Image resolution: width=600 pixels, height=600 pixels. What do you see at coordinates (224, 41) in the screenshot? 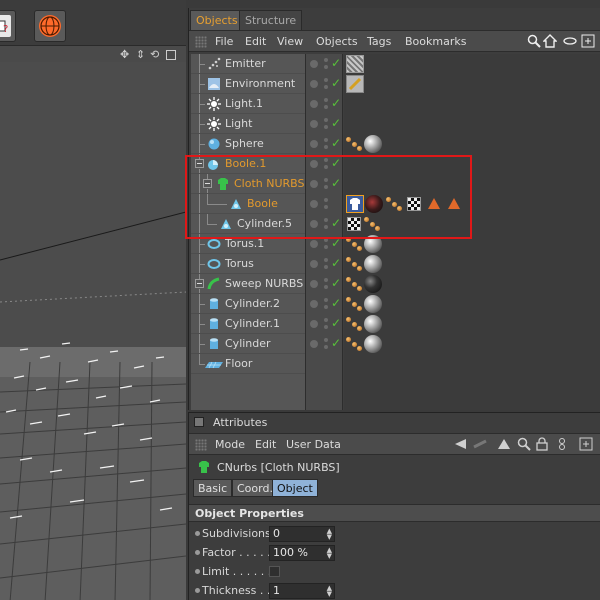
I see `menu-file: File` at bounding box center [224, 41].